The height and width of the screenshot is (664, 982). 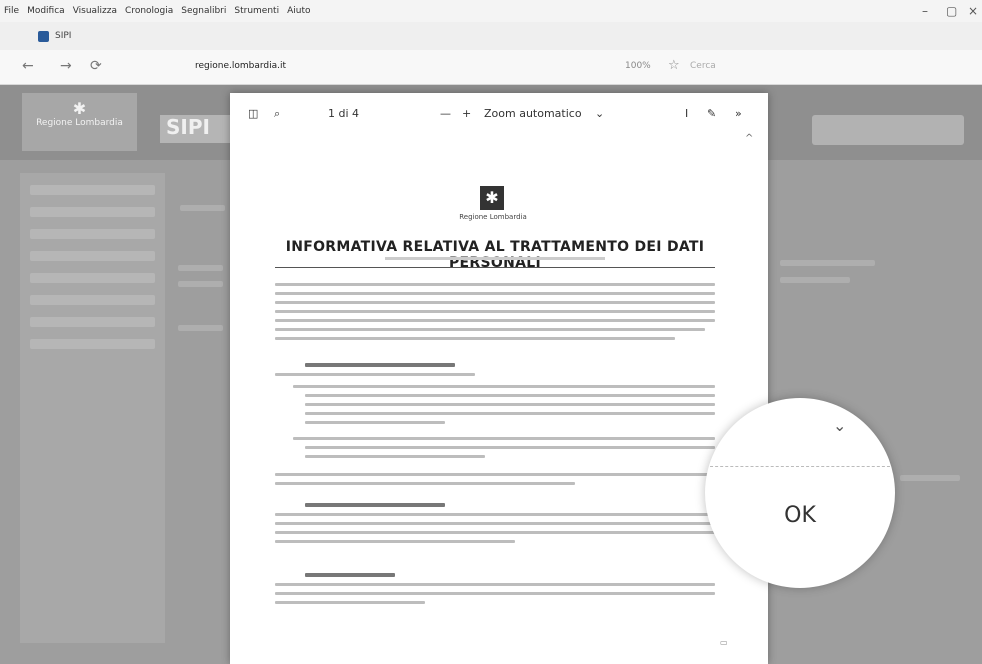 I want to click on menu-help: Aiuto, so click(x=298, y=11).